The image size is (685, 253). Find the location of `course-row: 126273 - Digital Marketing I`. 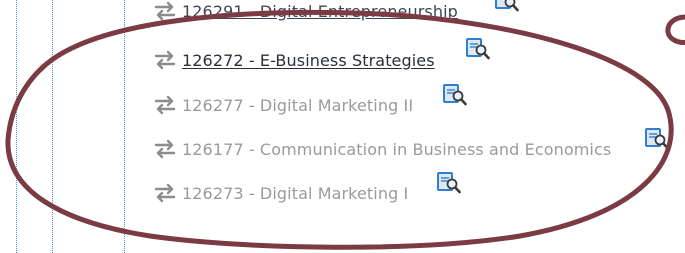

course-row: 126273 - Digital Marketing I is located at coordinates (280, 193).